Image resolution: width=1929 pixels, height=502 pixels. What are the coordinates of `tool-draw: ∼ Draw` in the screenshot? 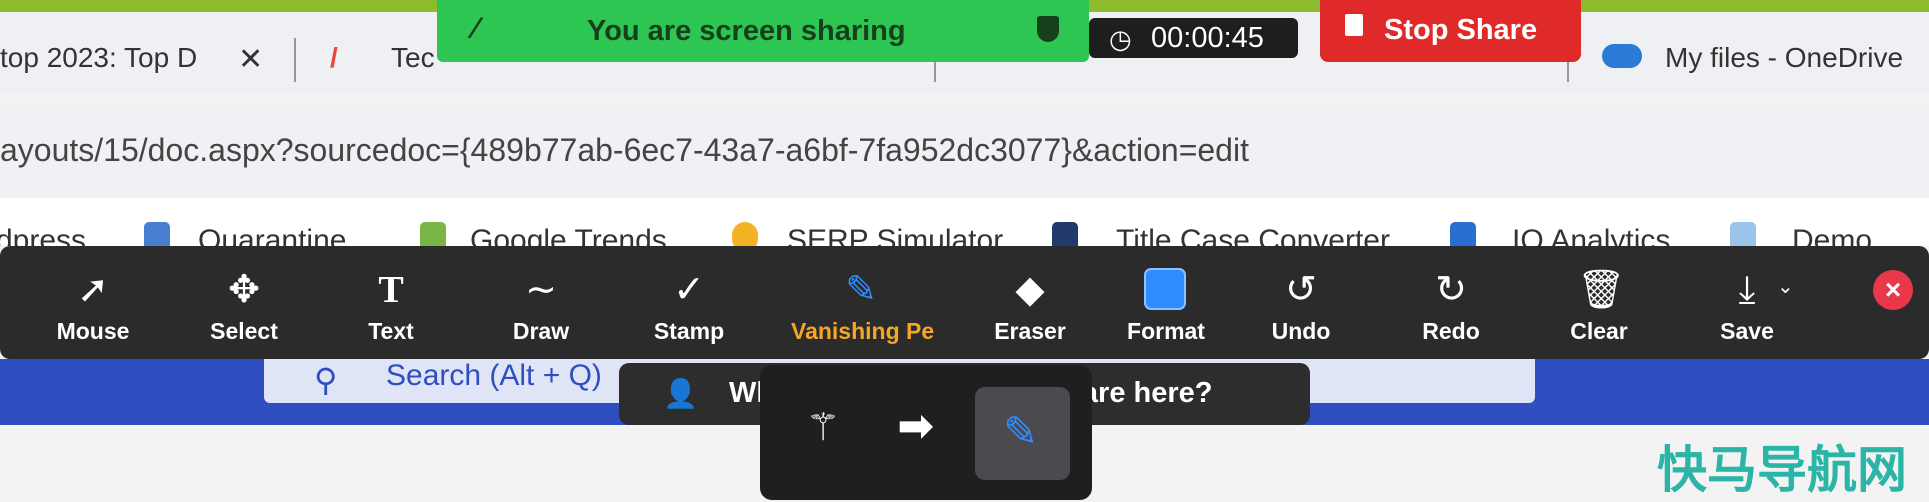 It's located at (541, 302).